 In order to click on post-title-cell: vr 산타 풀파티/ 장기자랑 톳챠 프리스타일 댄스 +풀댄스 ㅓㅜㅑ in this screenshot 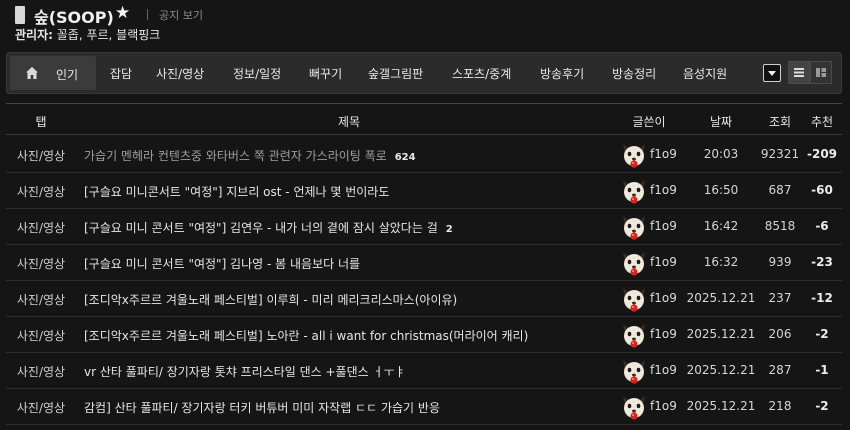, I will do `click(349, 371)`.